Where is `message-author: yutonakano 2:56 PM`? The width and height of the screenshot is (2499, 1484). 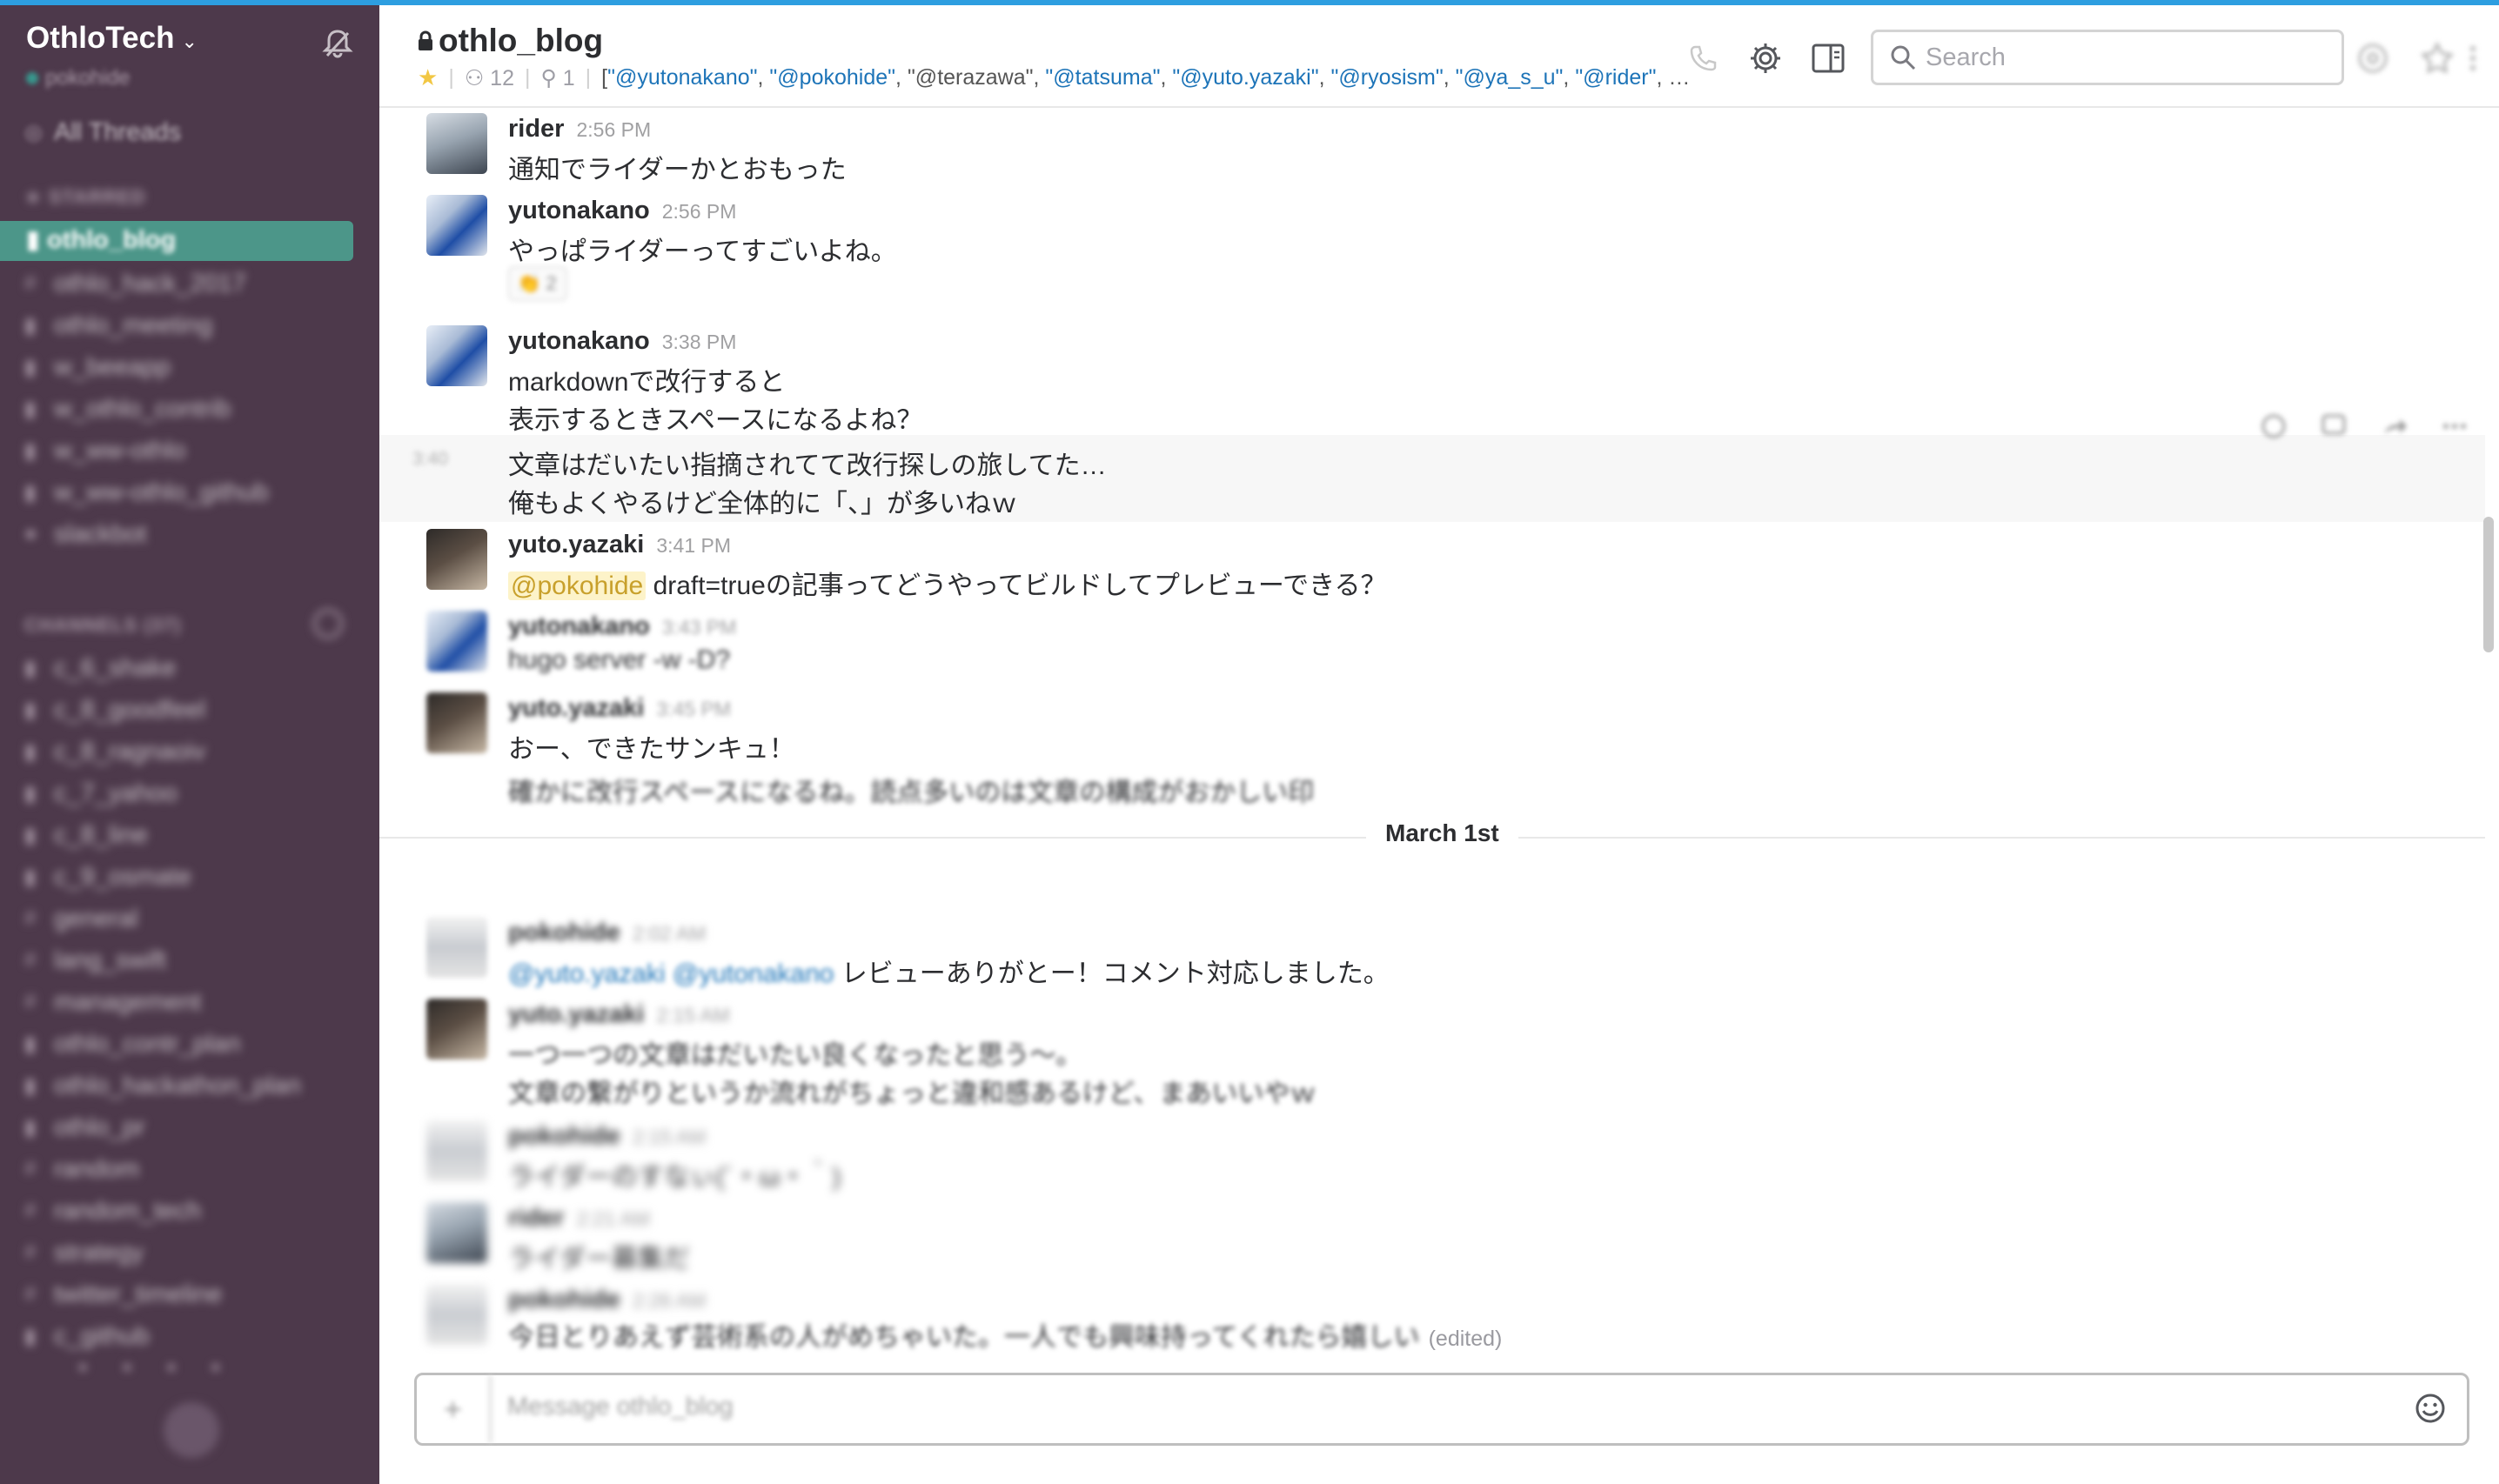
message-author: yutonakano 2:56 PM is located at coordinates (622, 211).